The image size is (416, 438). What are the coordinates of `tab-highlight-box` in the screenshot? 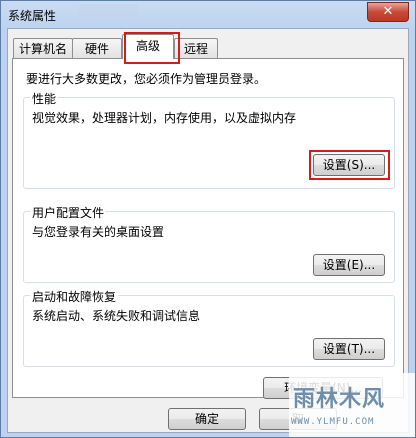 It's located at (152, 48).